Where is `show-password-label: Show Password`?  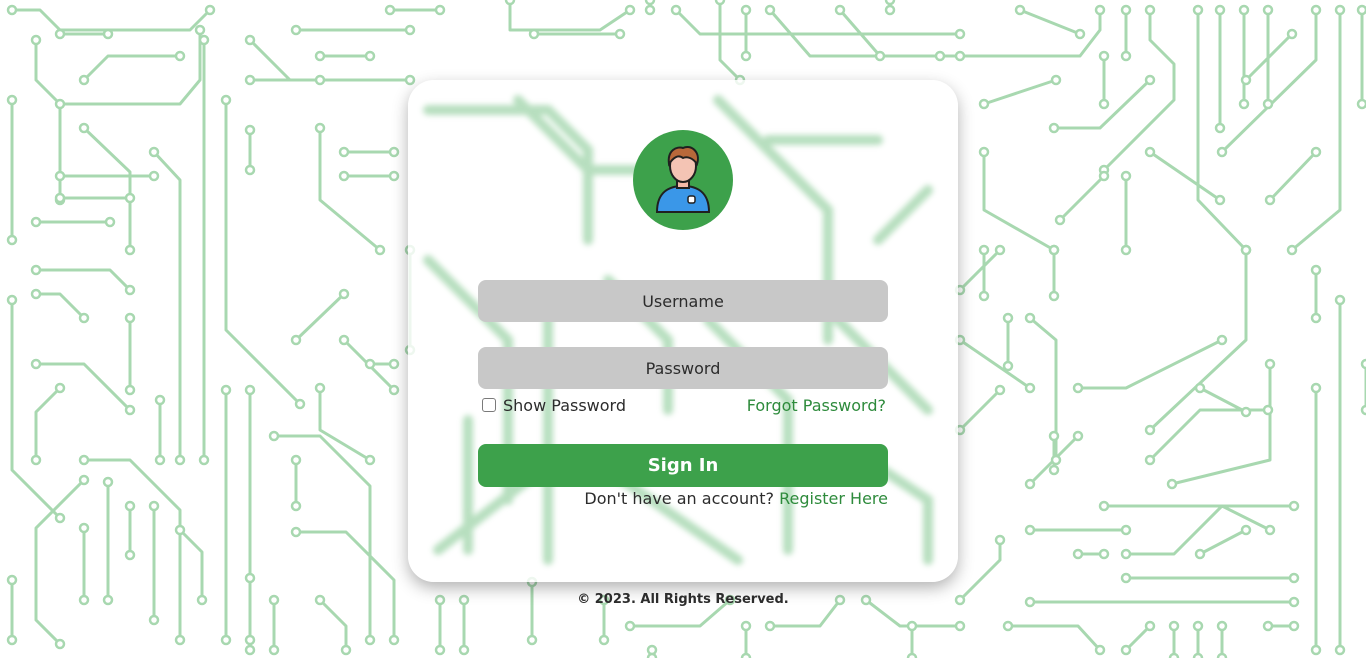
show-password-label: Show Password is located at coordinates (564, 405).